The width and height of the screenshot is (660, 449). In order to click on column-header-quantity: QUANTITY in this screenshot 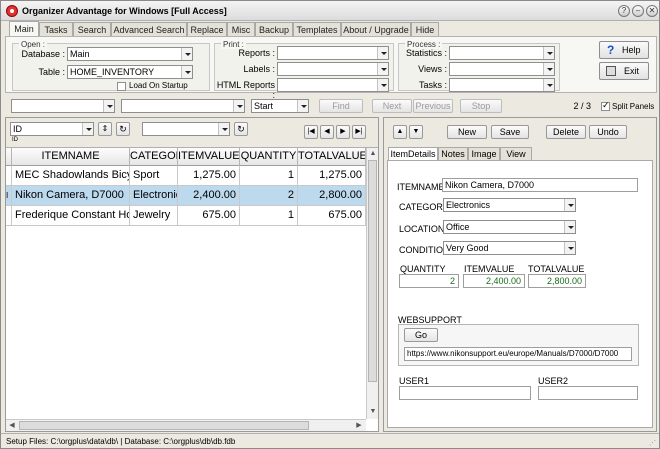, I will do `click(269, 157)`.